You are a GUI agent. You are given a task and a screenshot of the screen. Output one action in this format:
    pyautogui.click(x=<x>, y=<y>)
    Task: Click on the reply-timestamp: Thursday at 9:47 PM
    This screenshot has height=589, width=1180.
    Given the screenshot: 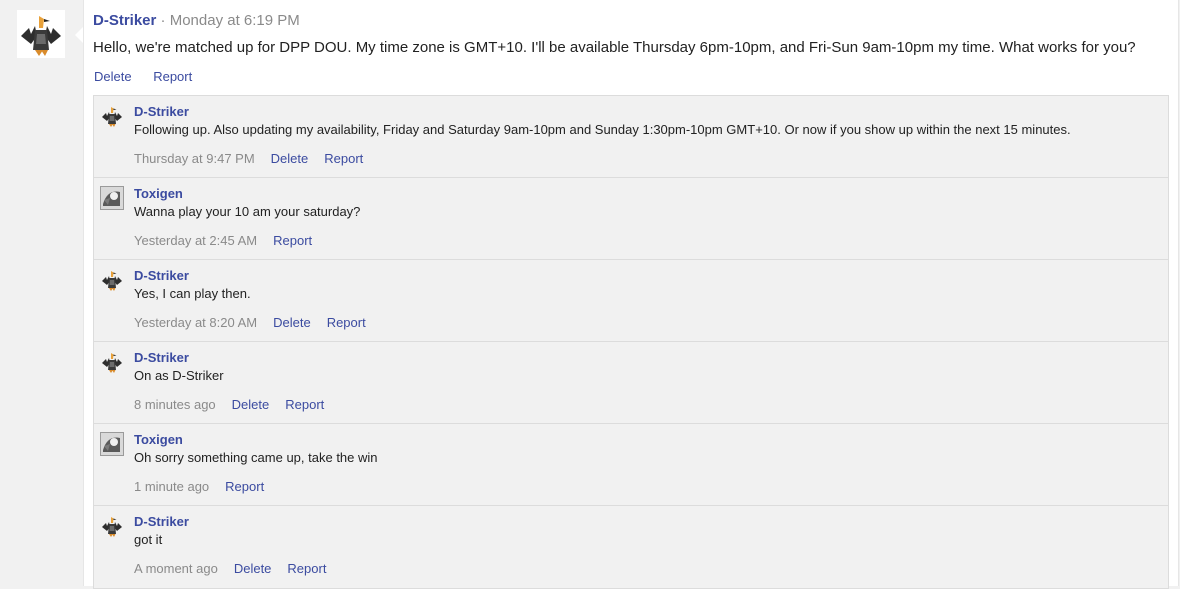 What is the action you would take?
    pyautogui.click(x=194, y=158)
    